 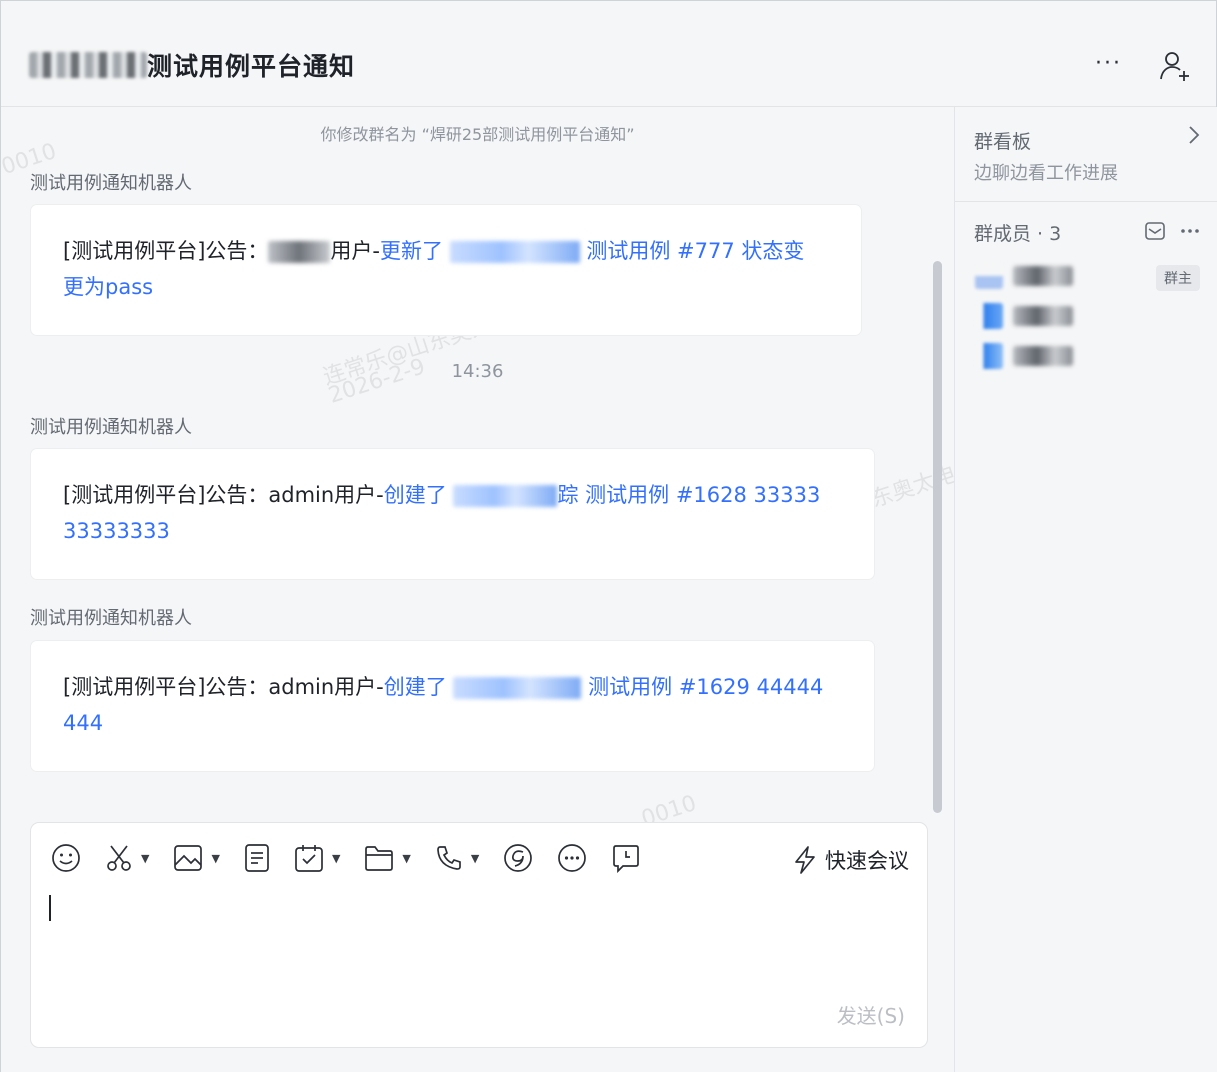 I want to click on image-button: ▼, so click(x=196, y=858).